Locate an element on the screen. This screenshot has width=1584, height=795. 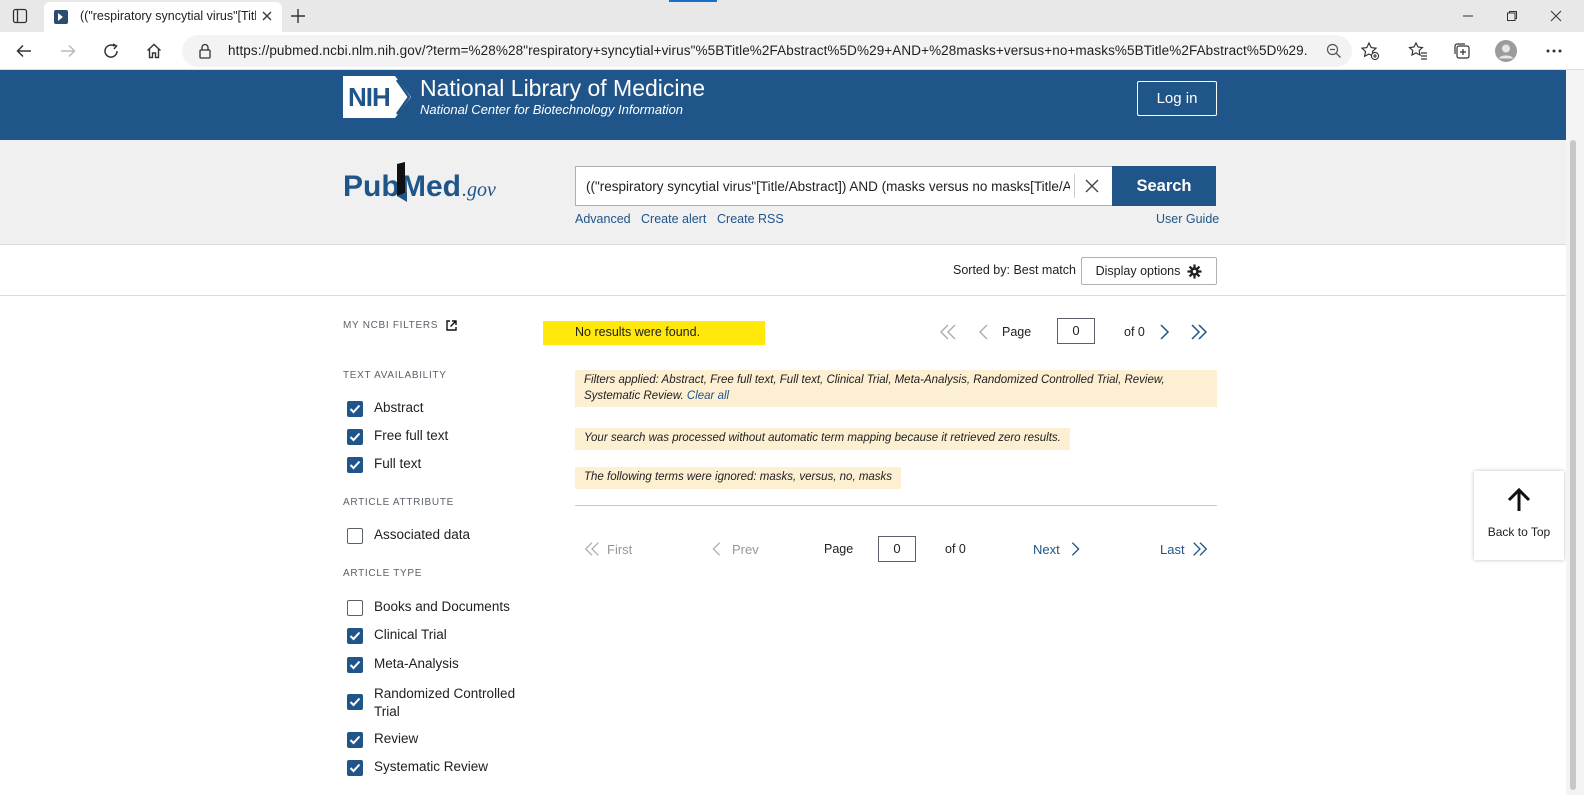
prev-page-button: Prev is located at coordinates (733, 549).